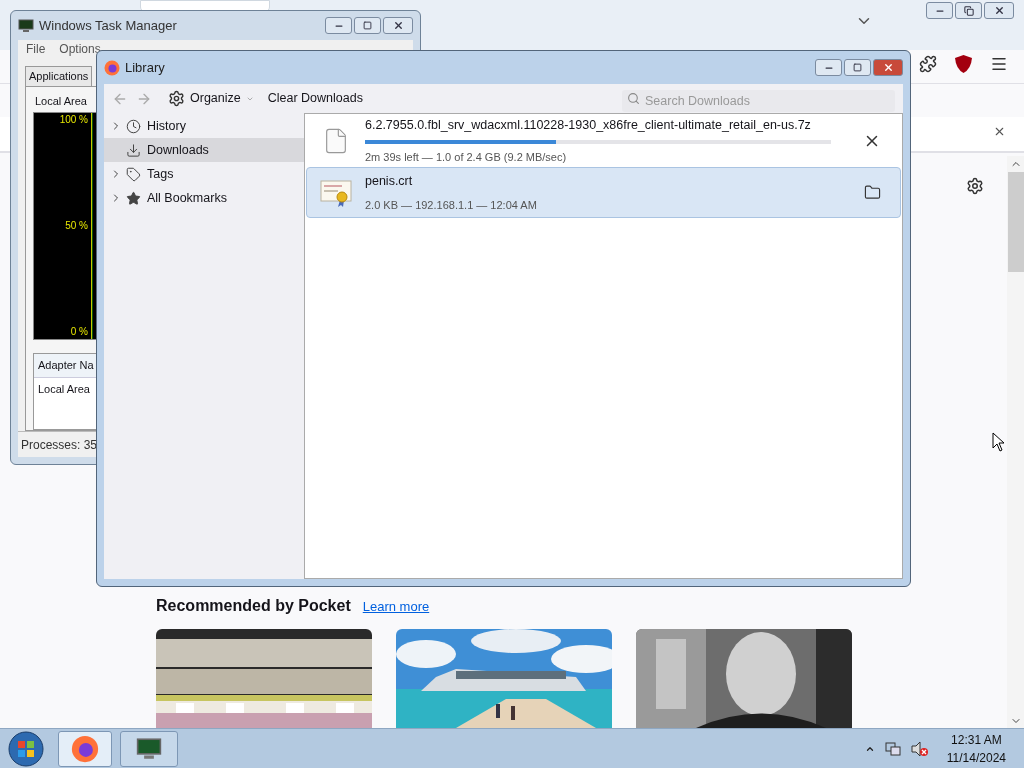  What do you see at coordinates (73, 119) in the screenshot?
I see `axis-label: 100 %` at bounding box center [73, 119].